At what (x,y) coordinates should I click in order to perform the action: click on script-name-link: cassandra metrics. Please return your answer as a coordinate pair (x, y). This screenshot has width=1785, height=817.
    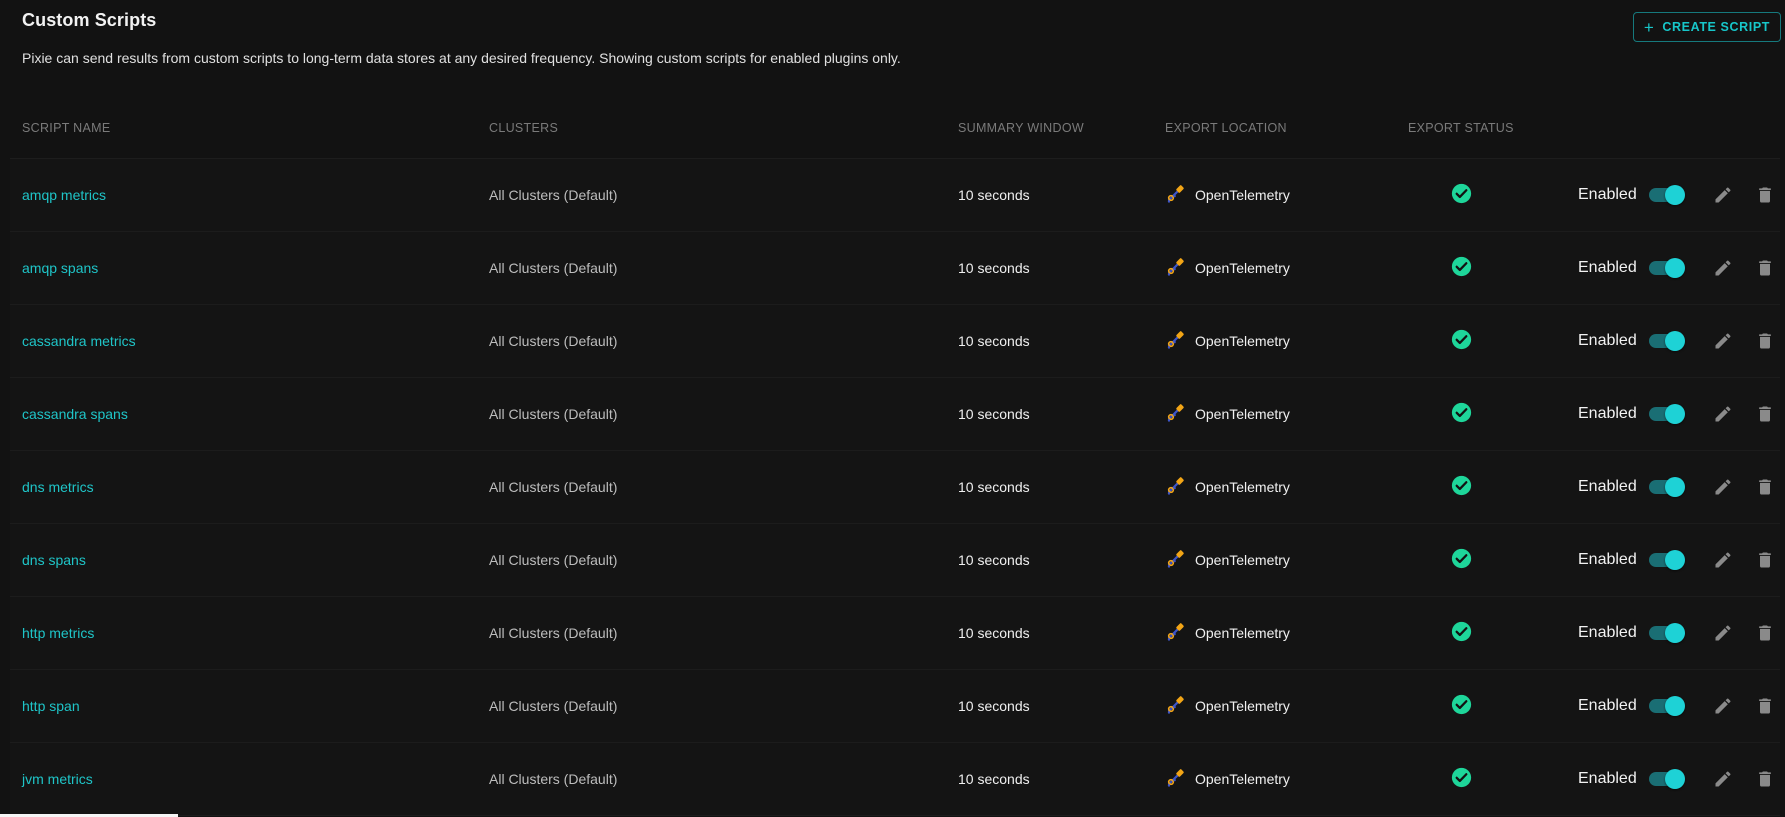
    Looking at the image, I should click on (79, 341).